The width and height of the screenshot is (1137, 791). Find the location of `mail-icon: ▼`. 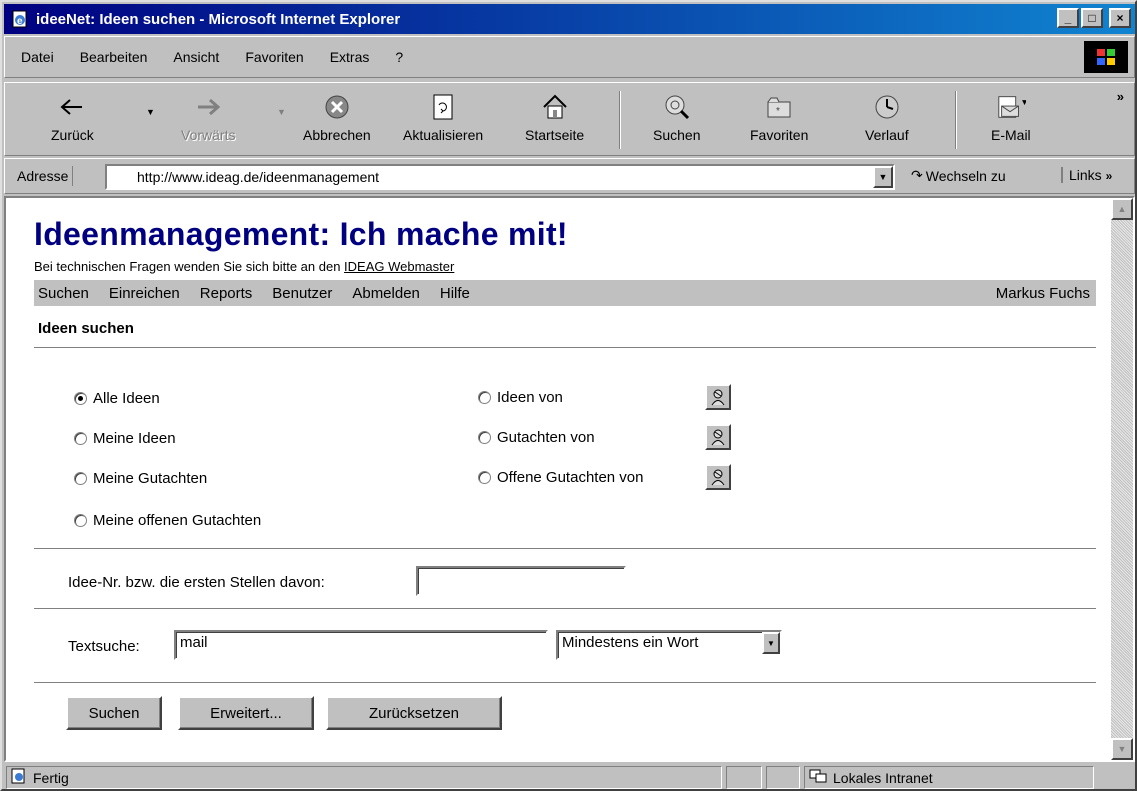

mail-icon: ▼ is located at coordinates (1011, 107).